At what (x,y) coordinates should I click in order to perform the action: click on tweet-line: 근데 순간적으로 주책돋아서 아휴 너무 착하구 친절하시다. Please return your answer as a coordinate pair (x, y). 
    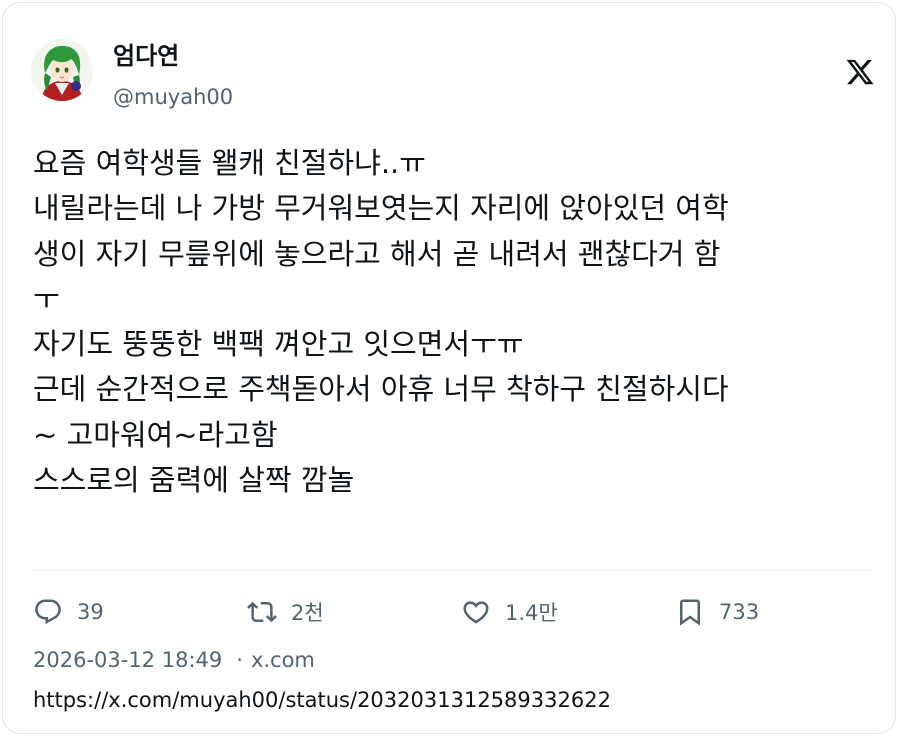
    Looking at the image, I should click on (381, 389).